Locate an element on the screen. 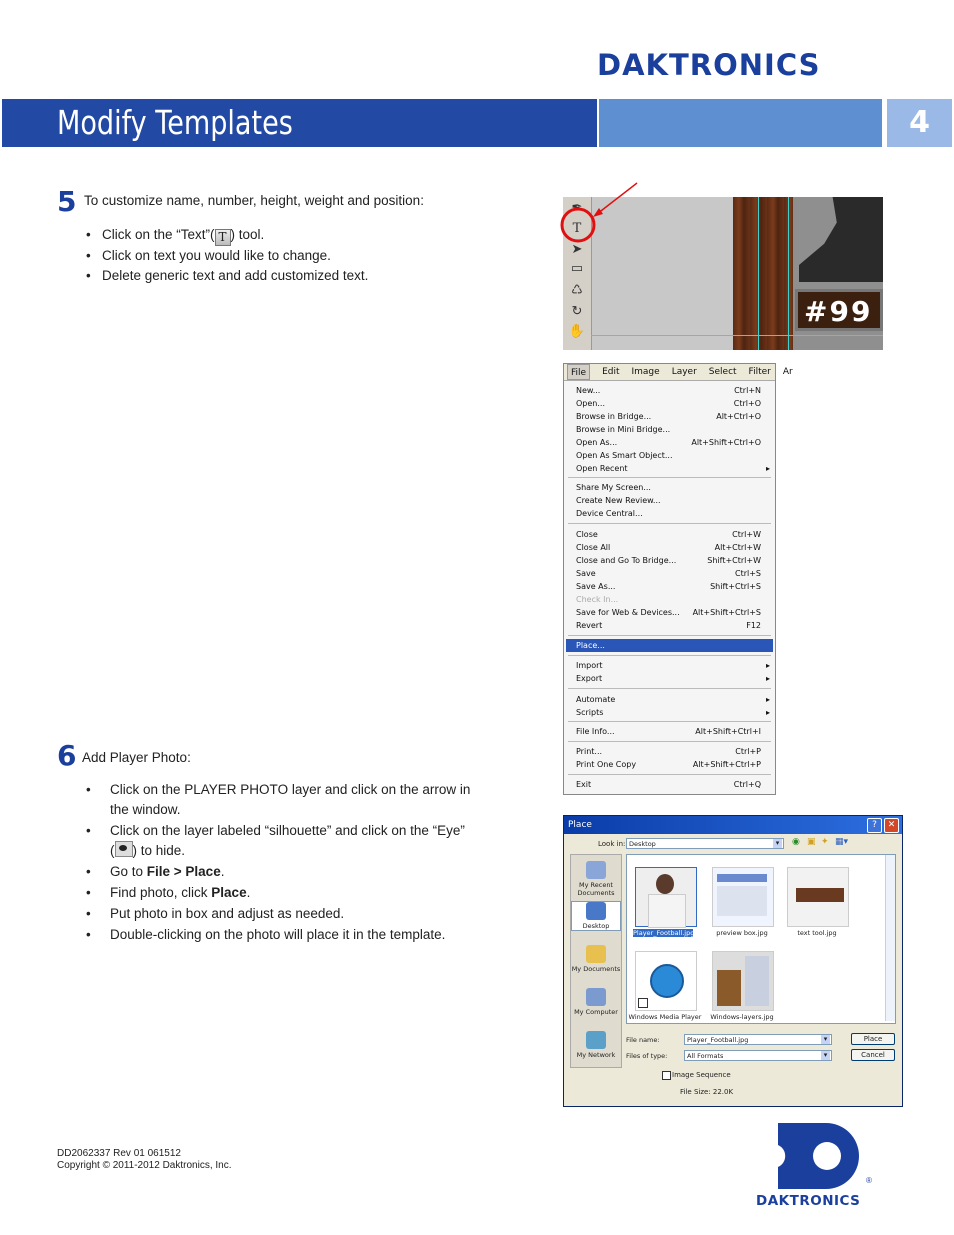 The height and width of the screenshot is (1235, 954). file-name-input: Player_Football.jpg is located at coordinates (758, 1039).